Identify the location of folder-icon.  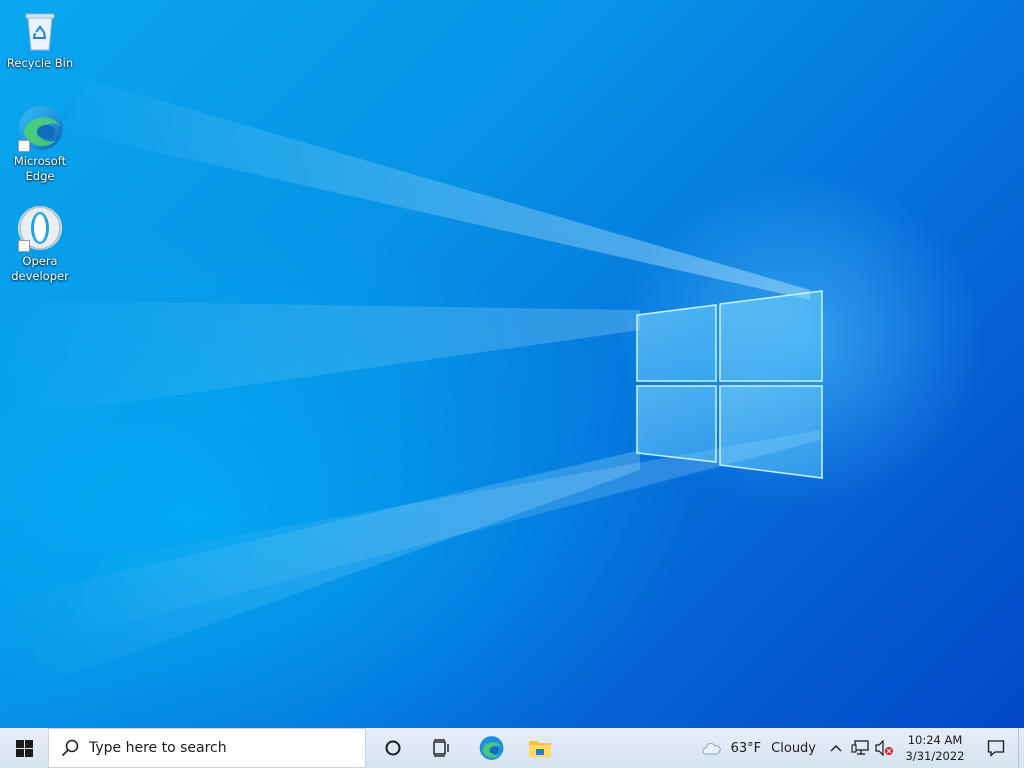
(539, 749).